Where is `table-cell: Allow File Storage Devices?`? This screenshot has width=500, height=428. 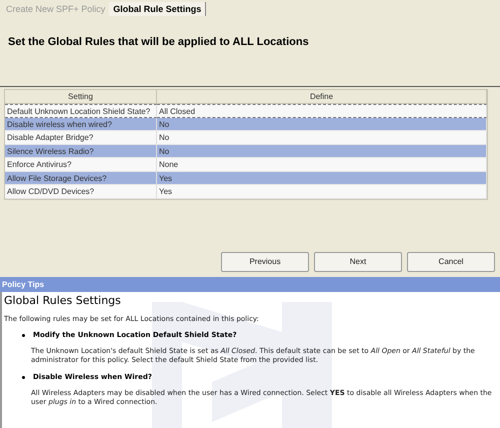 table-cell: Allow File Storage Devices? is located at coordinates (81, 178).